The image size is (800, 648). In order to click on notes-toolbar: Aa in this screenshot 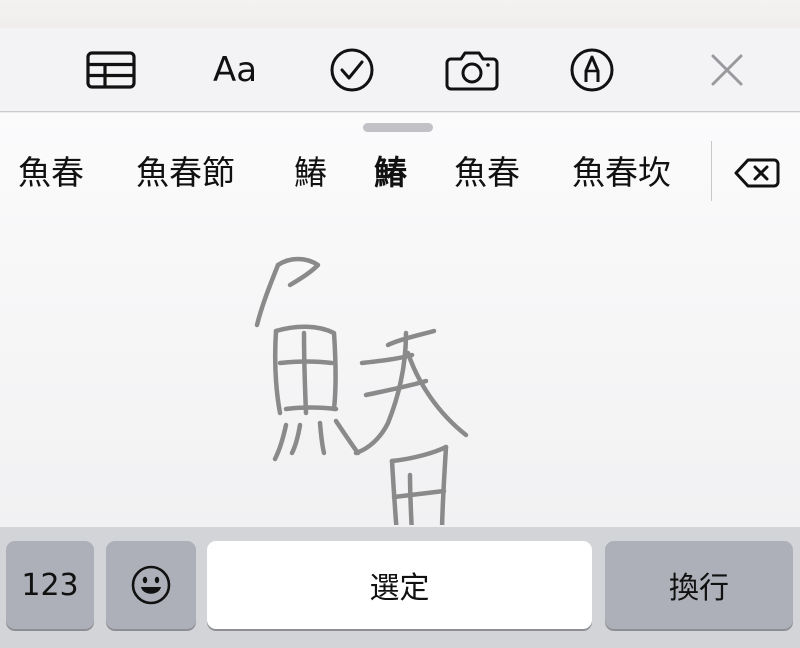, I will do `click(400, 70)`.